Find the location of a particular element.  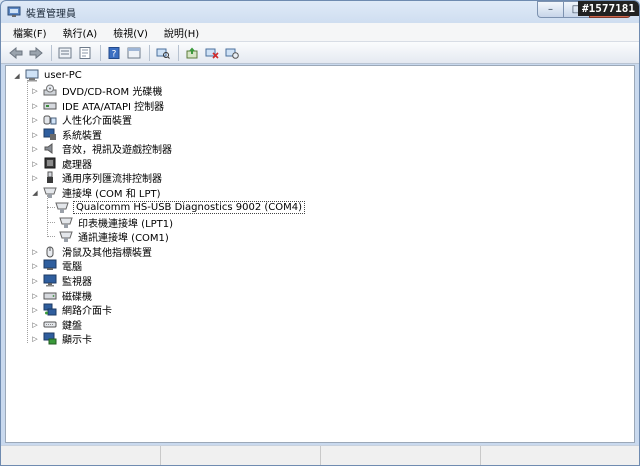

disk-drive-icon is located at coordinates (50, 295).